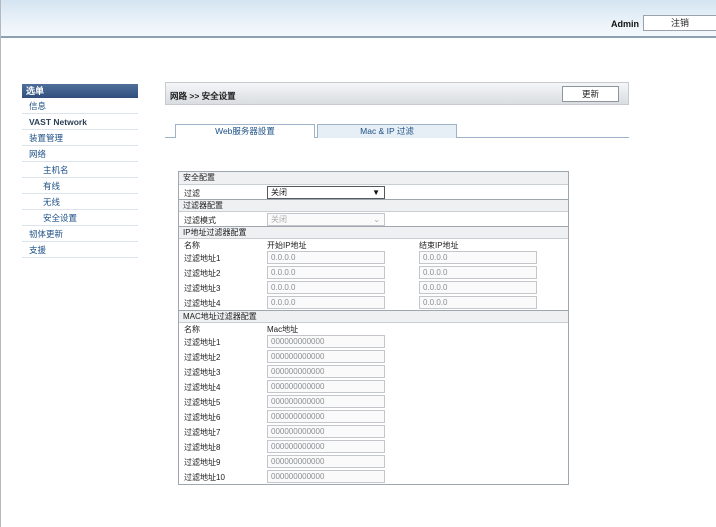 Image resolution: width=716 pixels, height=527 pixels. Describe the element at coordinates (279, 219) in the screenshot. I see `filter-mode-select-value: 关闭` at that location.